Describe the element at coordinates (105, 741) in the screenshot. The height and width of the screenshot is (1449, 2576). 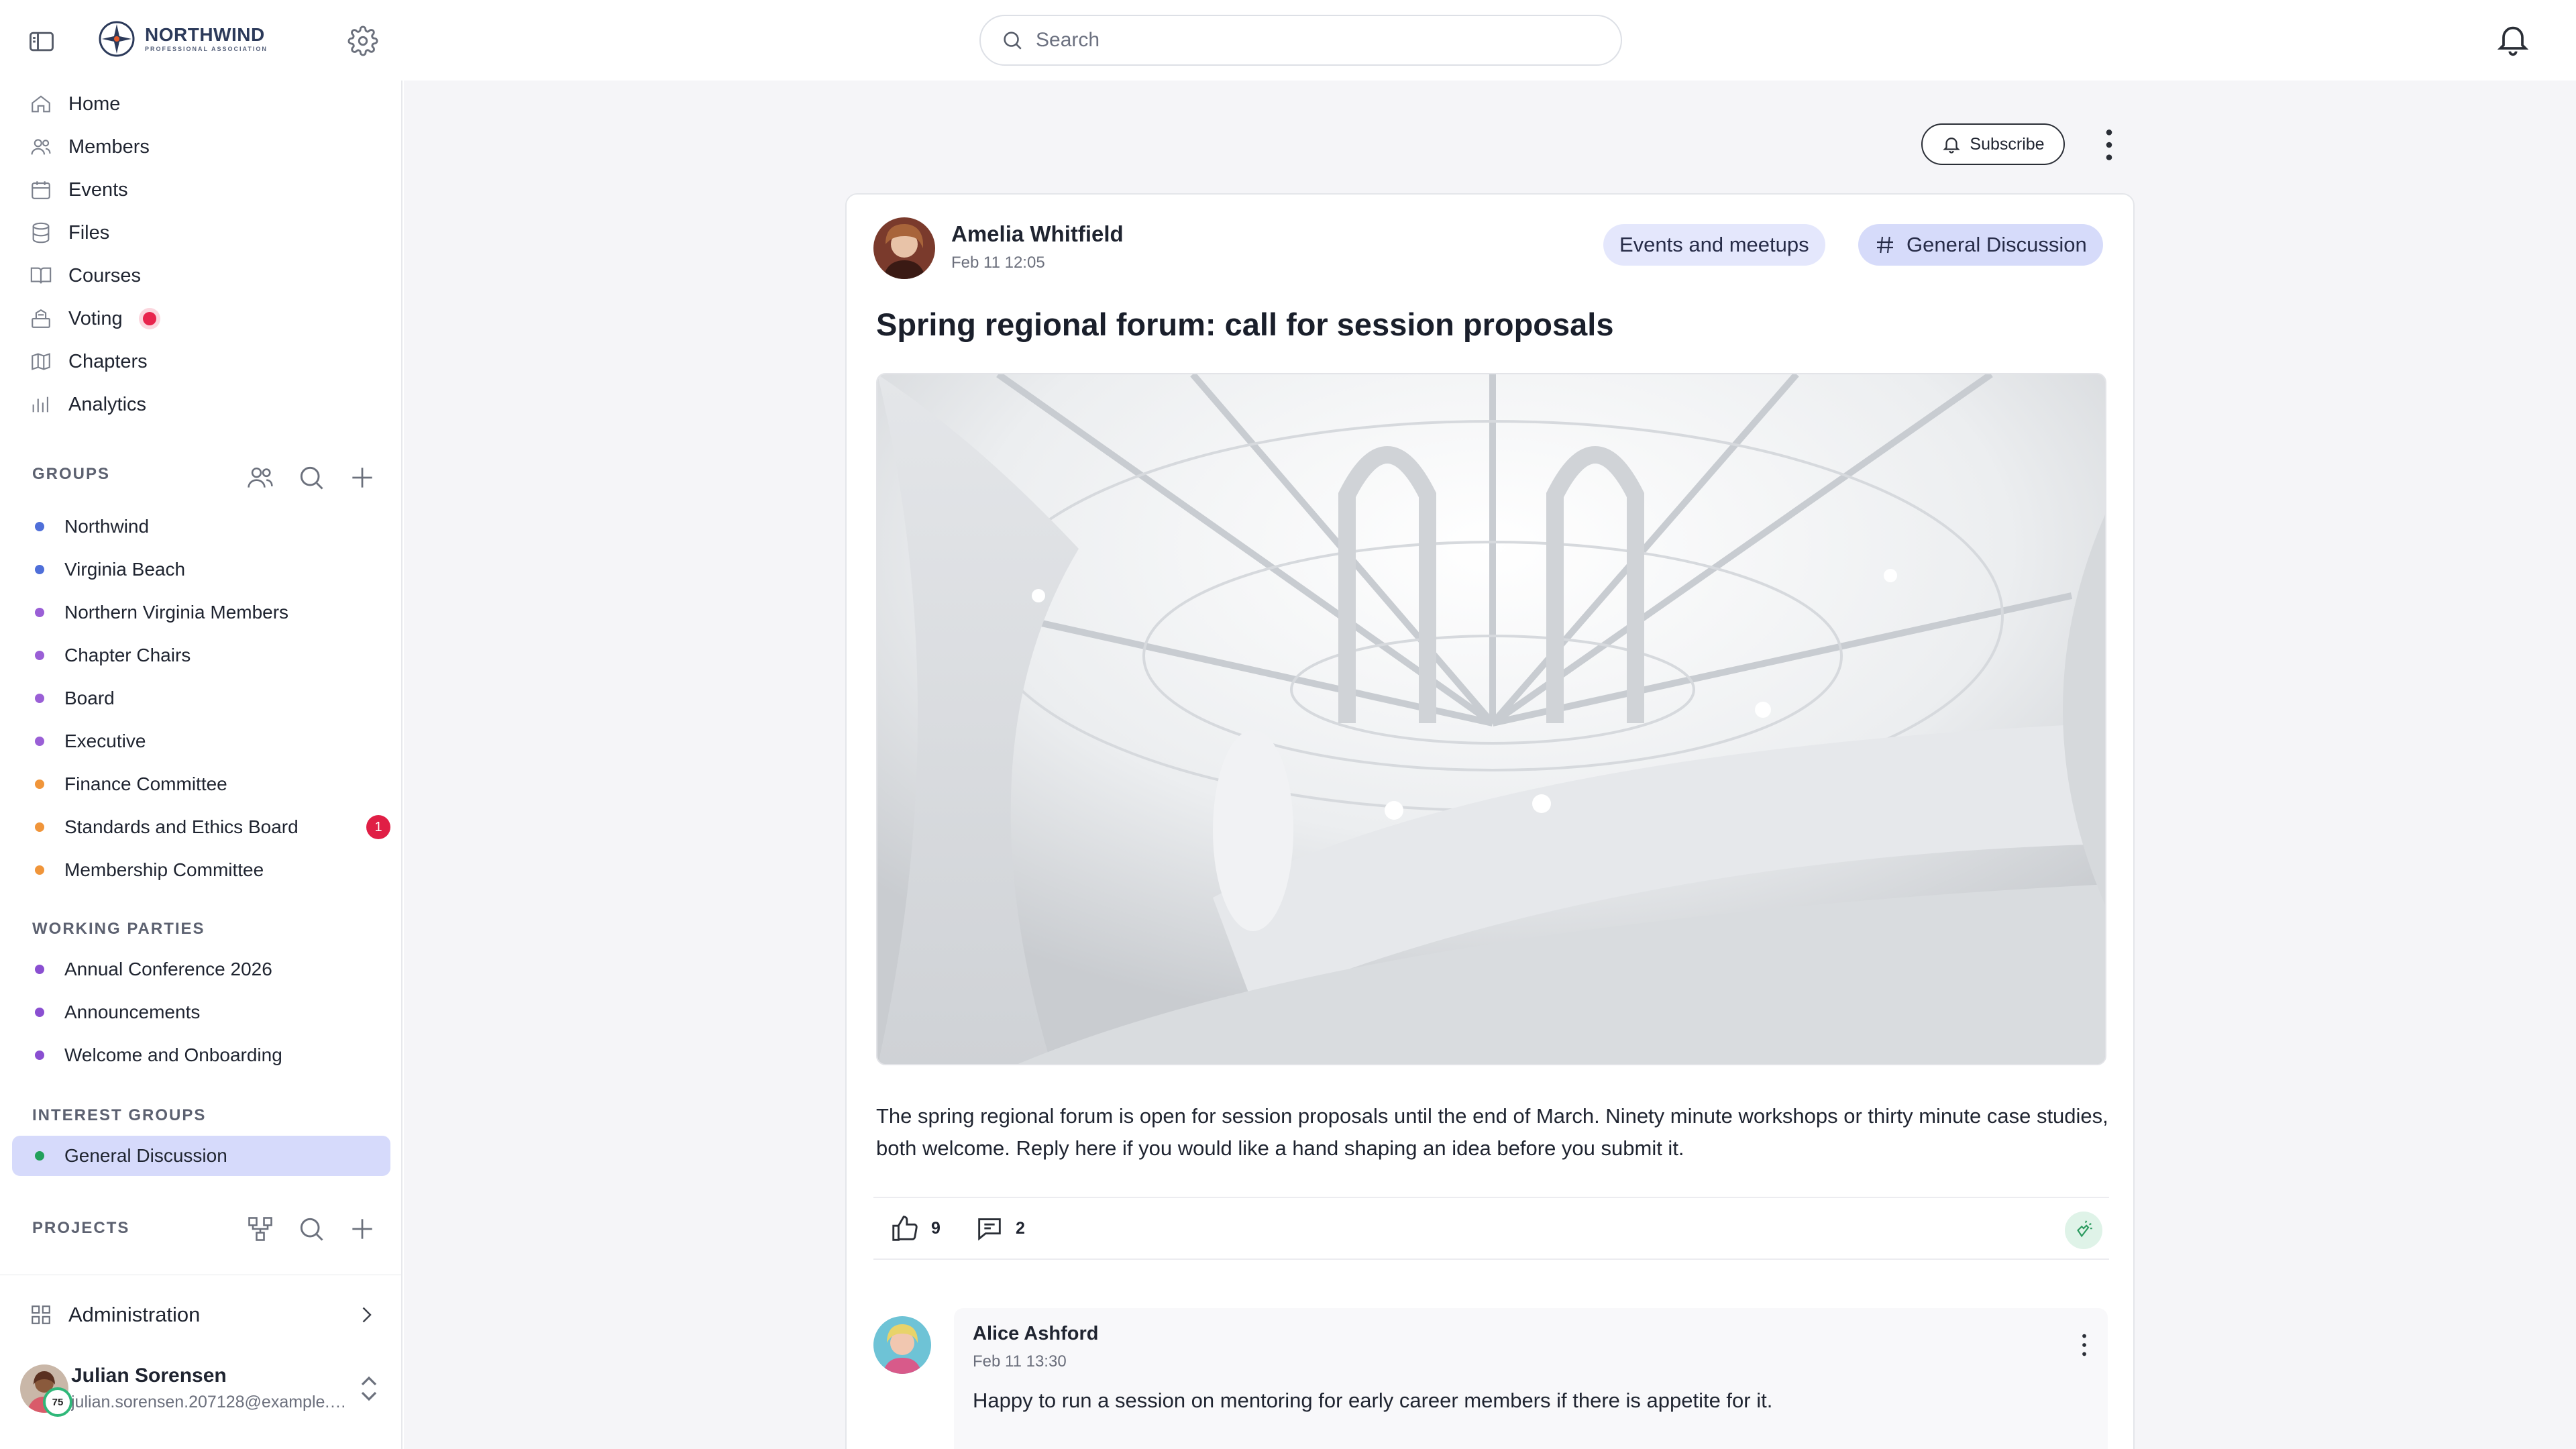
I see `group-label: Executive` at that location.